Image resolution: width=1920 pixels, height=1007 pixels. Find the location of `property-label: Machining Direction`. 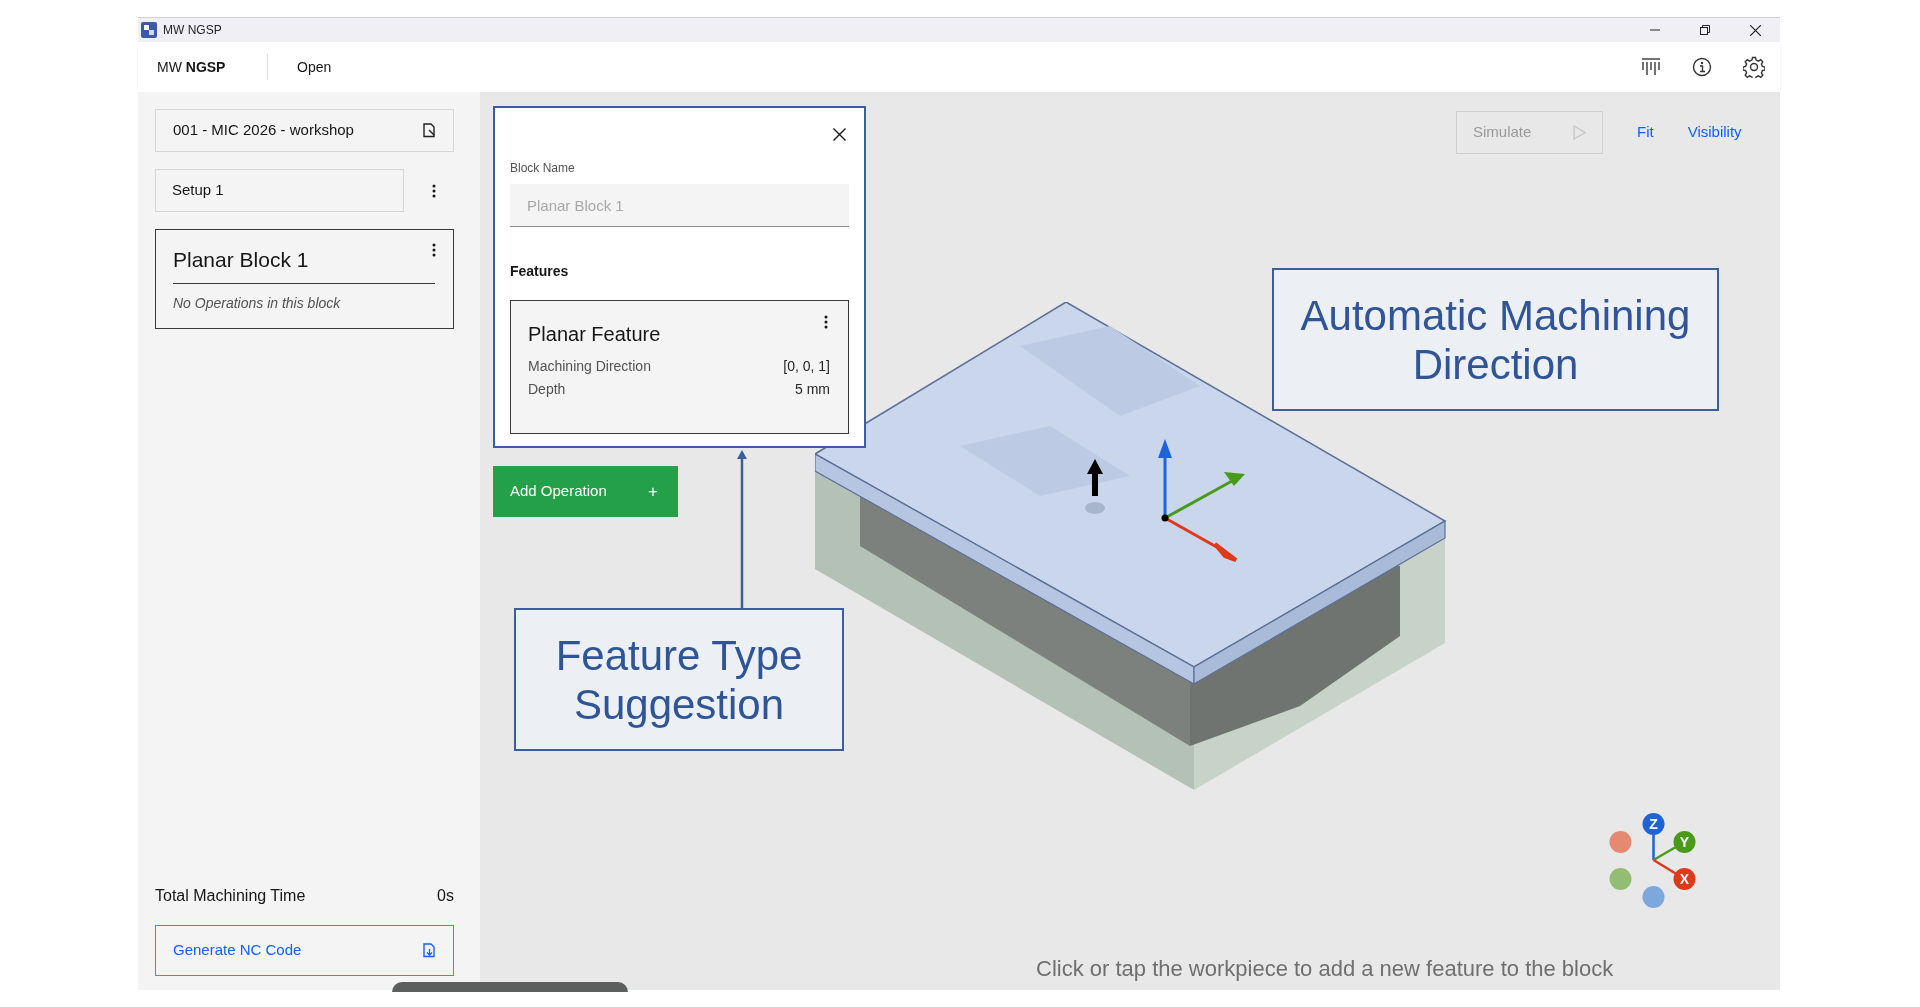

property-label: Machining Direction is located at coordinates (589, 366).